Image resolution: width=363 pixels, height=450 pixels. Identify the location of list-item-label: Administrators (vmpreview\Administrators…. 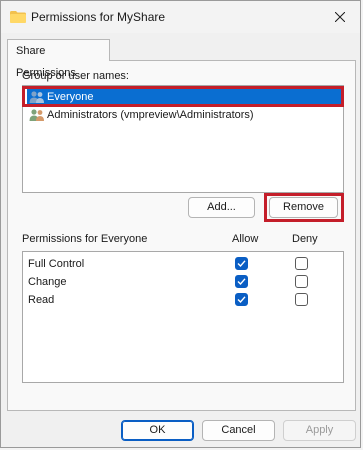
(150, 115).